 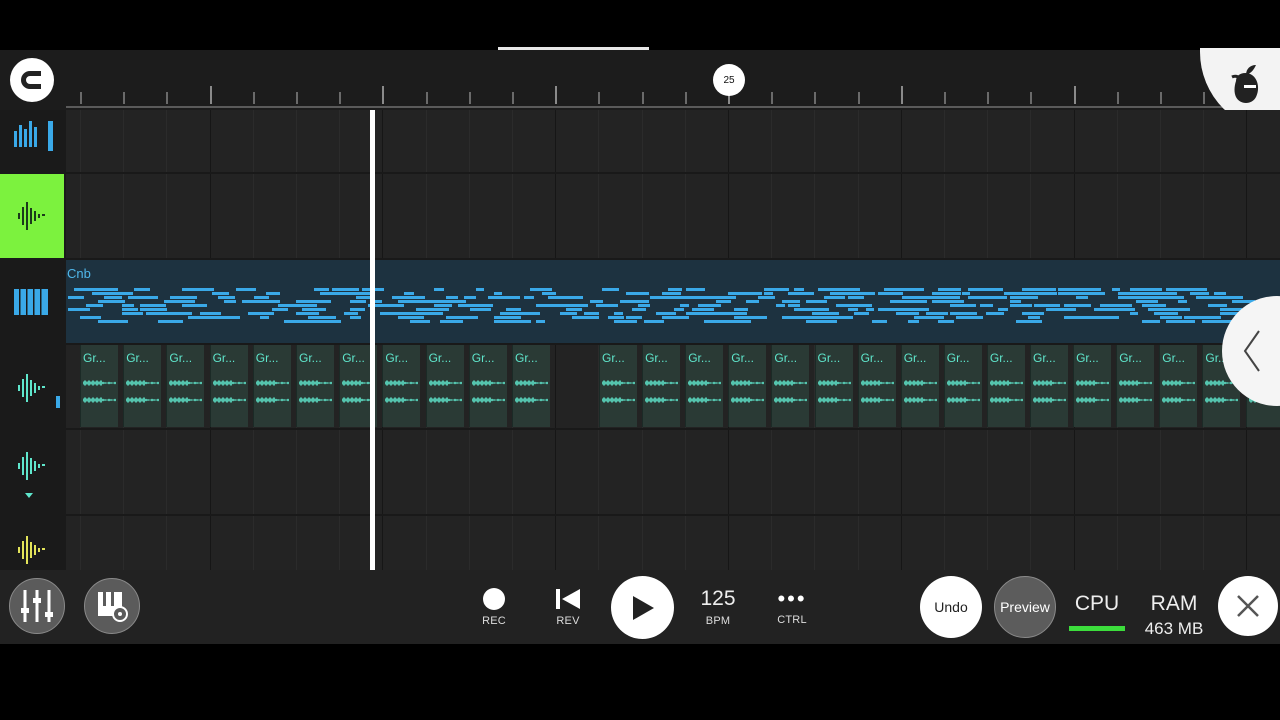 What do you see at coordinates (568, 621) in the screenshot?
I see `rev-label: REV` at bounding box center [568, 621].